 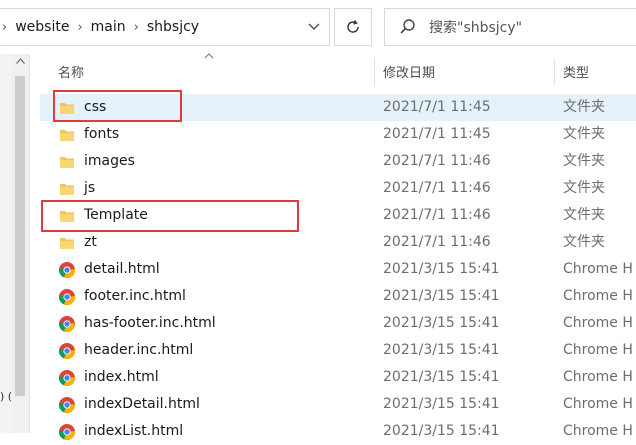 I want to click on refresh-icon, so click(x=353, y=26).